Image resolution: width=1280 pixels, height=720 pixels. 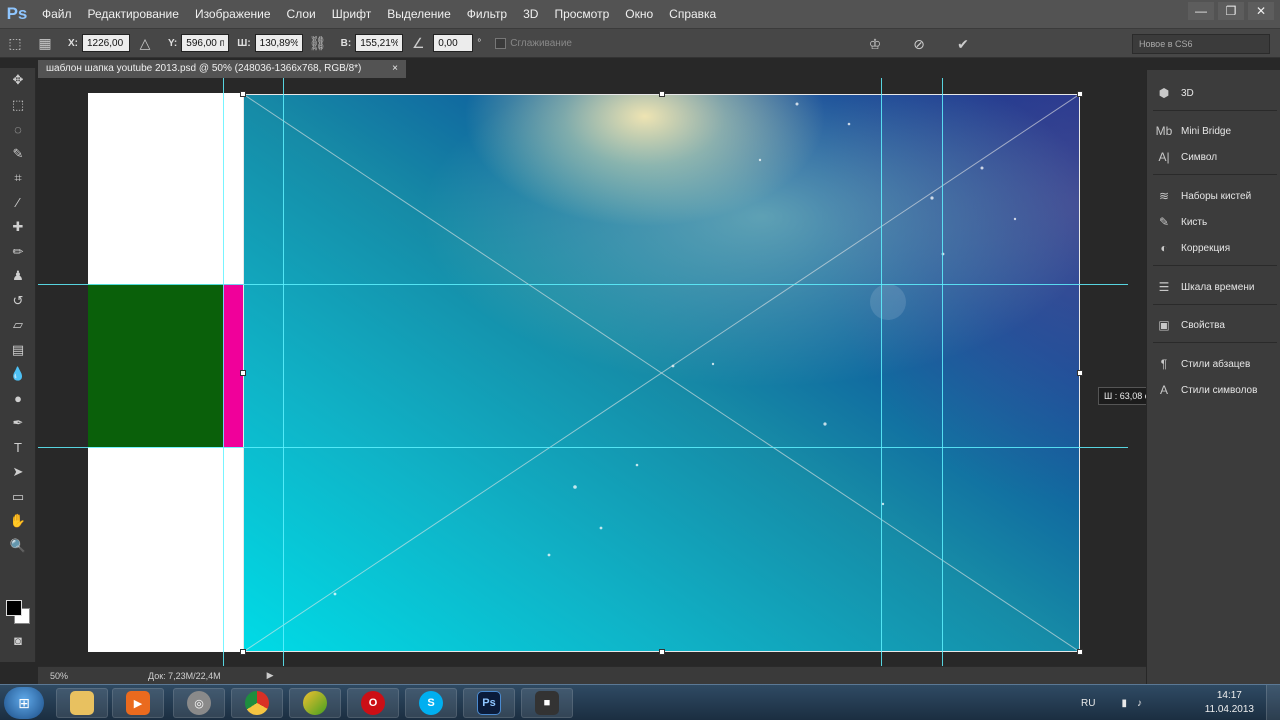 What do you see at coordinates (1216, 196) in the screenshot?
I see `panel-brush-presets-label: Наборы кистей` at bounding box center [1216, 196].